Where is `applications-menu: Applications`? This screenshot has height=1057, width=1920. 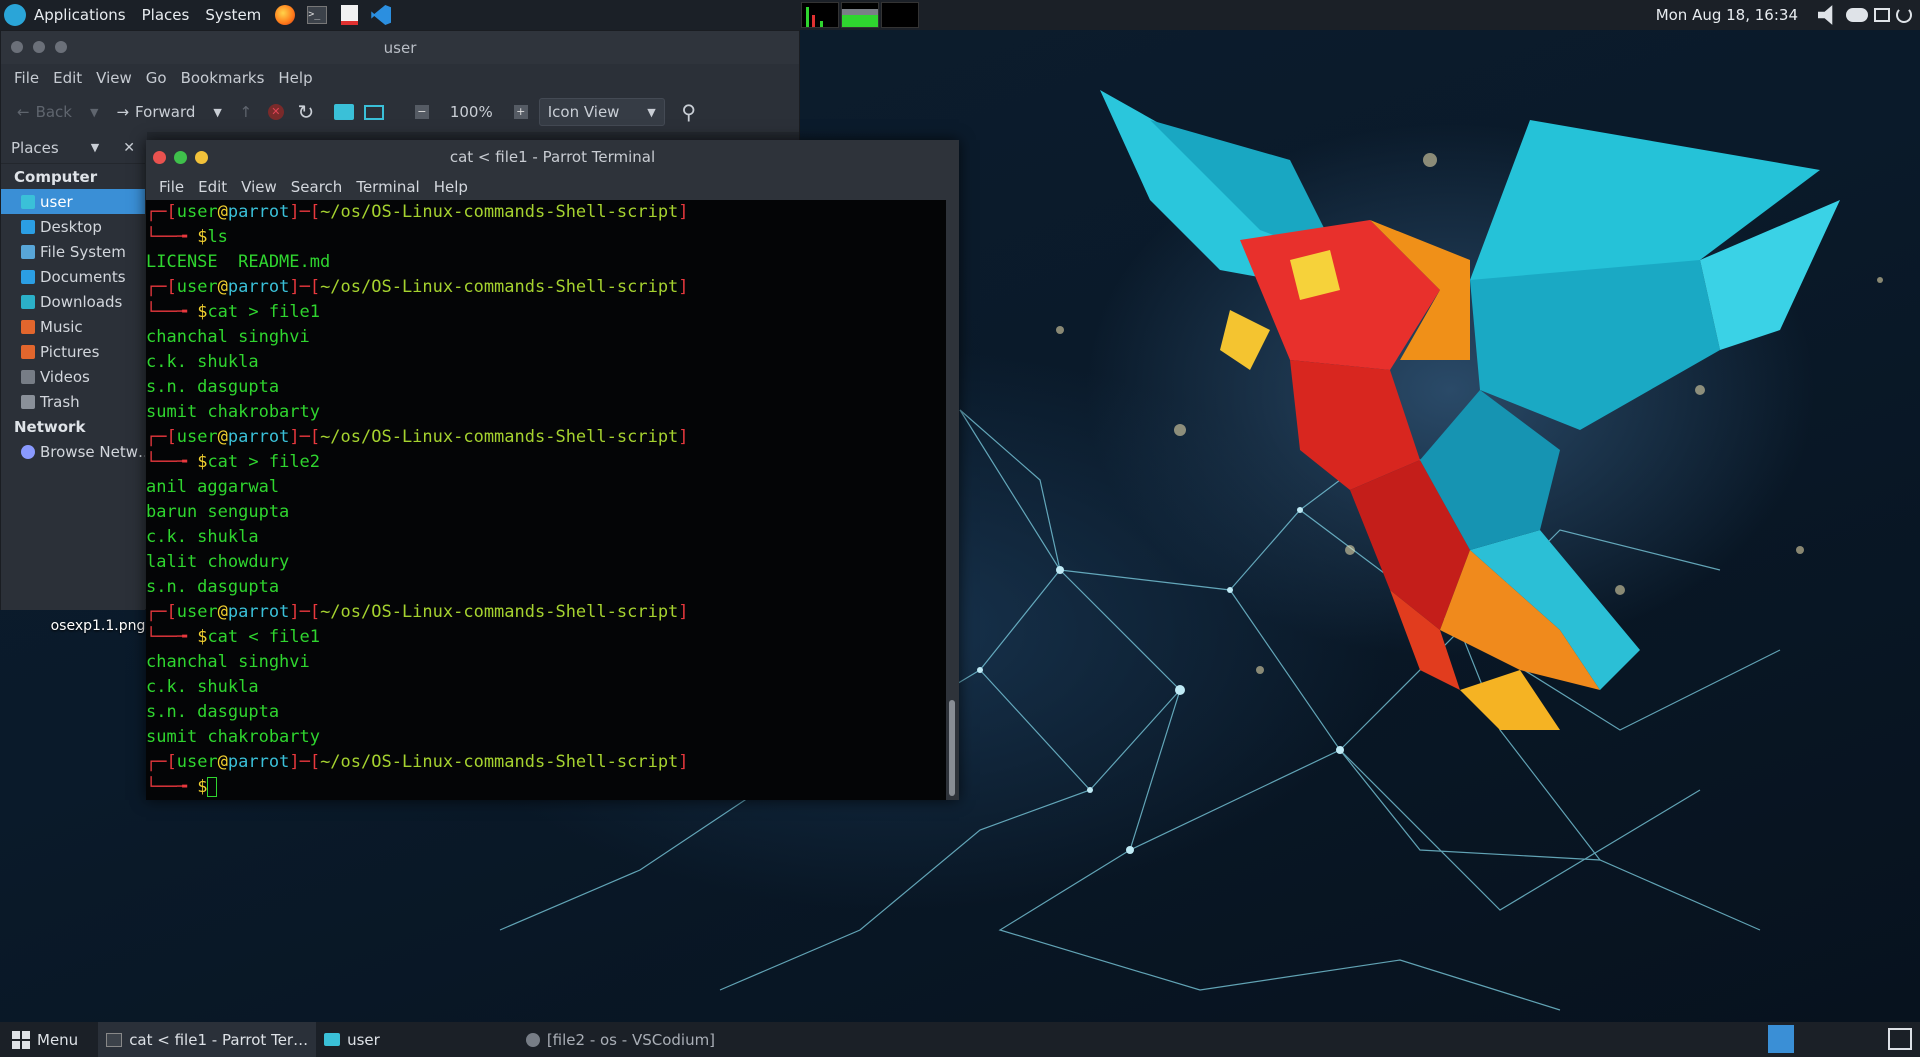
applications-menu: Applications is located at coordinates (67, 15).